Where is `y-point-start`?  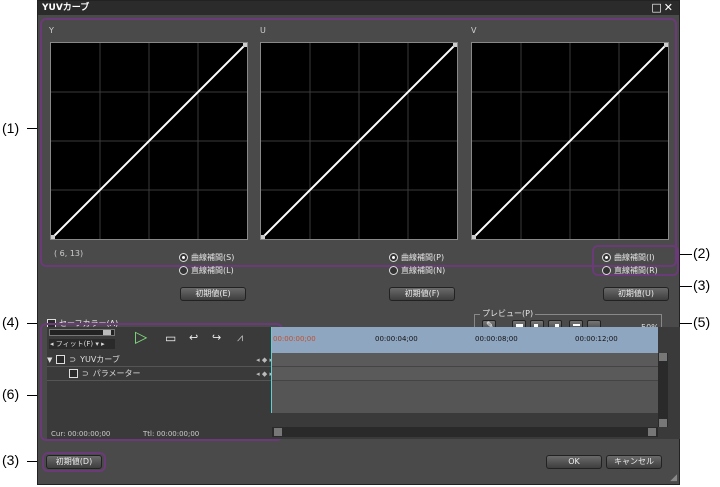 y-point-start is located at coordinates (53, 237).